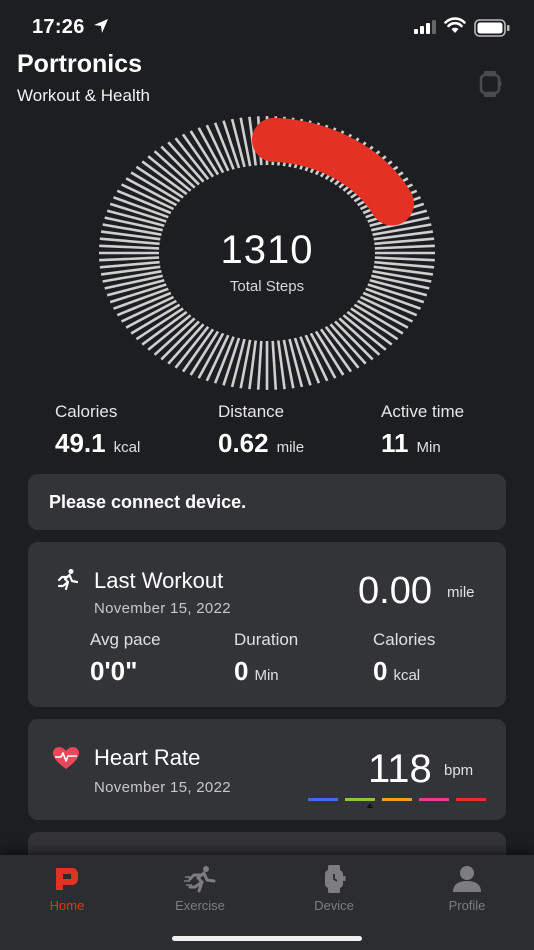 The image size is (534, 950). What do you see at coordinates (332, 171) in the screenshot?
I see `steps-progress-arc` at bounding box center [332, 171].